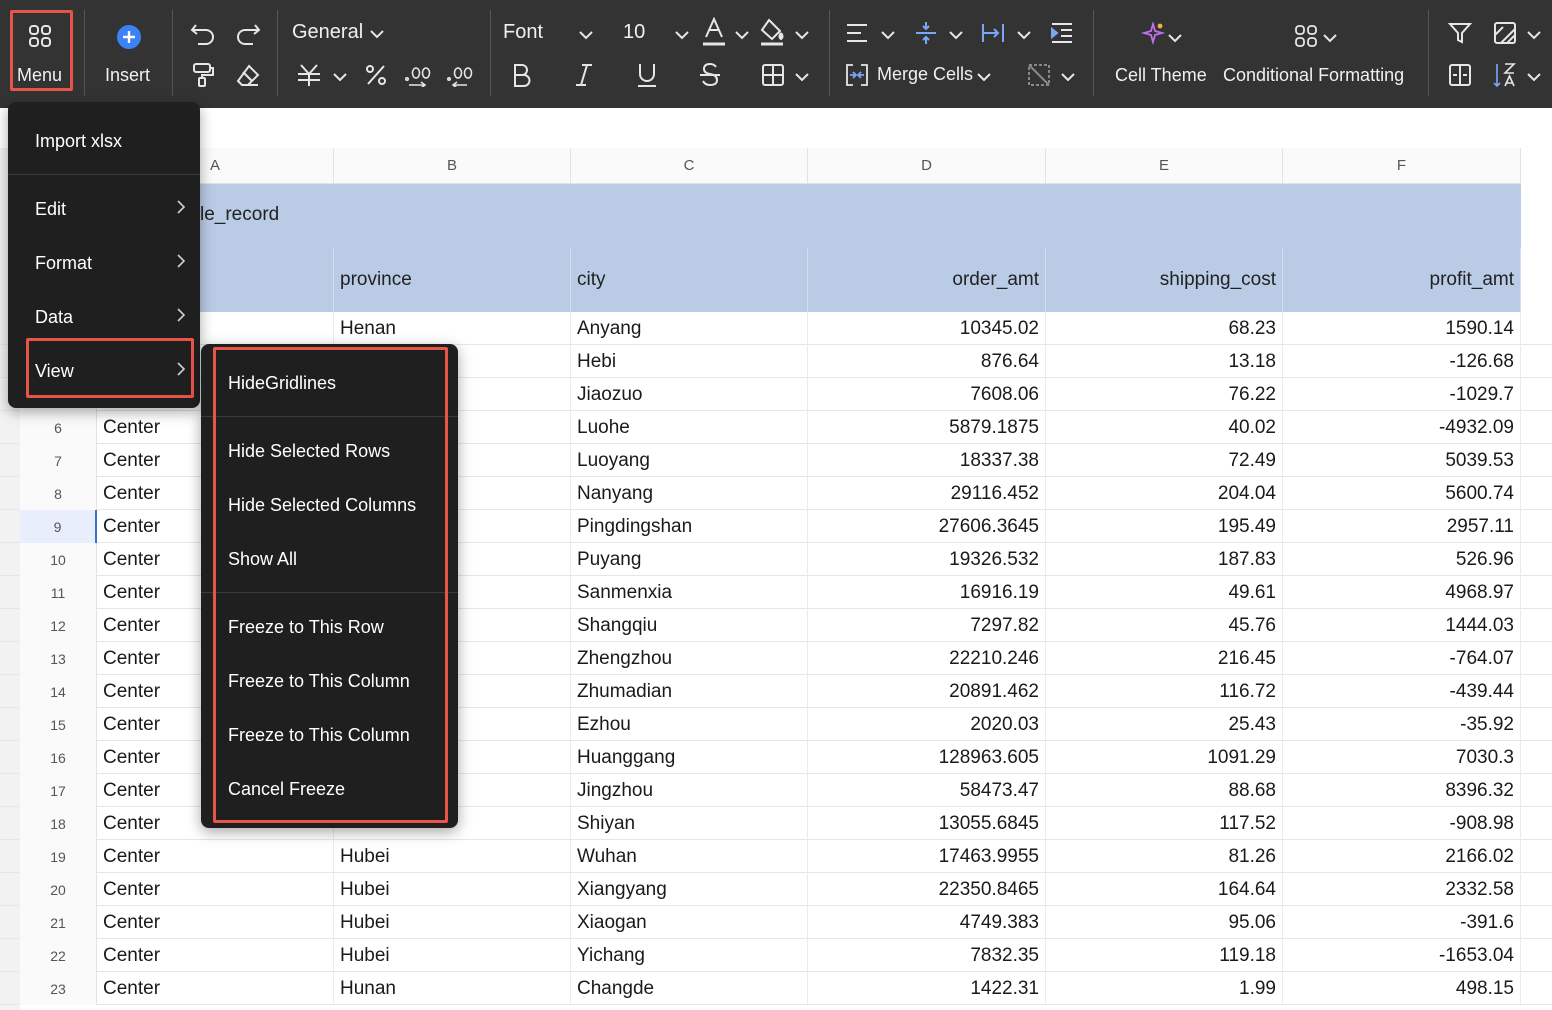  What do you see at coordinates (248, 75) in the screenshot?
I see `eraser-icon` at bounding box center [248, 75].